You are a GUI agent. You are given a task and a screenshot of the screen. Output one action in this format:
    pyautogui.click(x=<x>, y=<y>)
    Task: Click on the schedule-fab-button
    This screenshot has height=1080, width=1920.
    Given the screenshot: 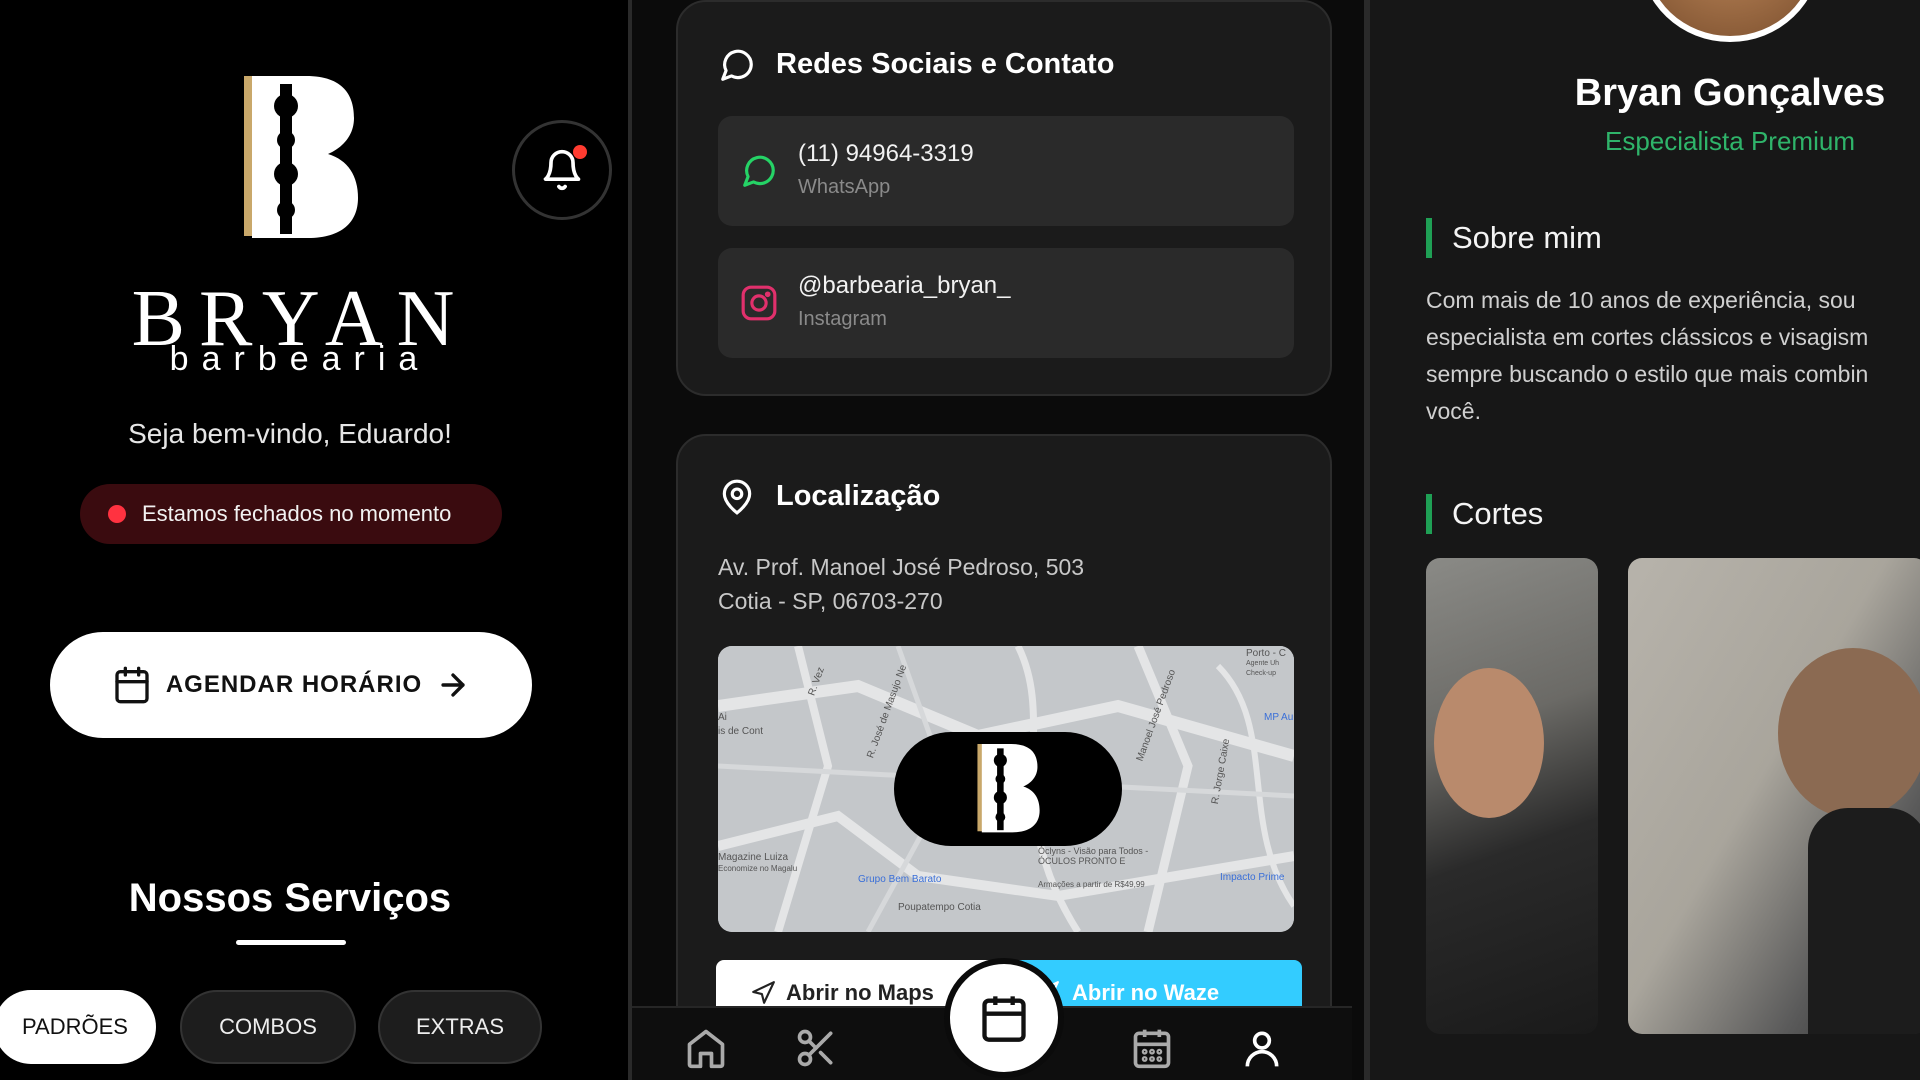 What is the action you would take?
    pyautogui.click(x=1004, y=1018)
    